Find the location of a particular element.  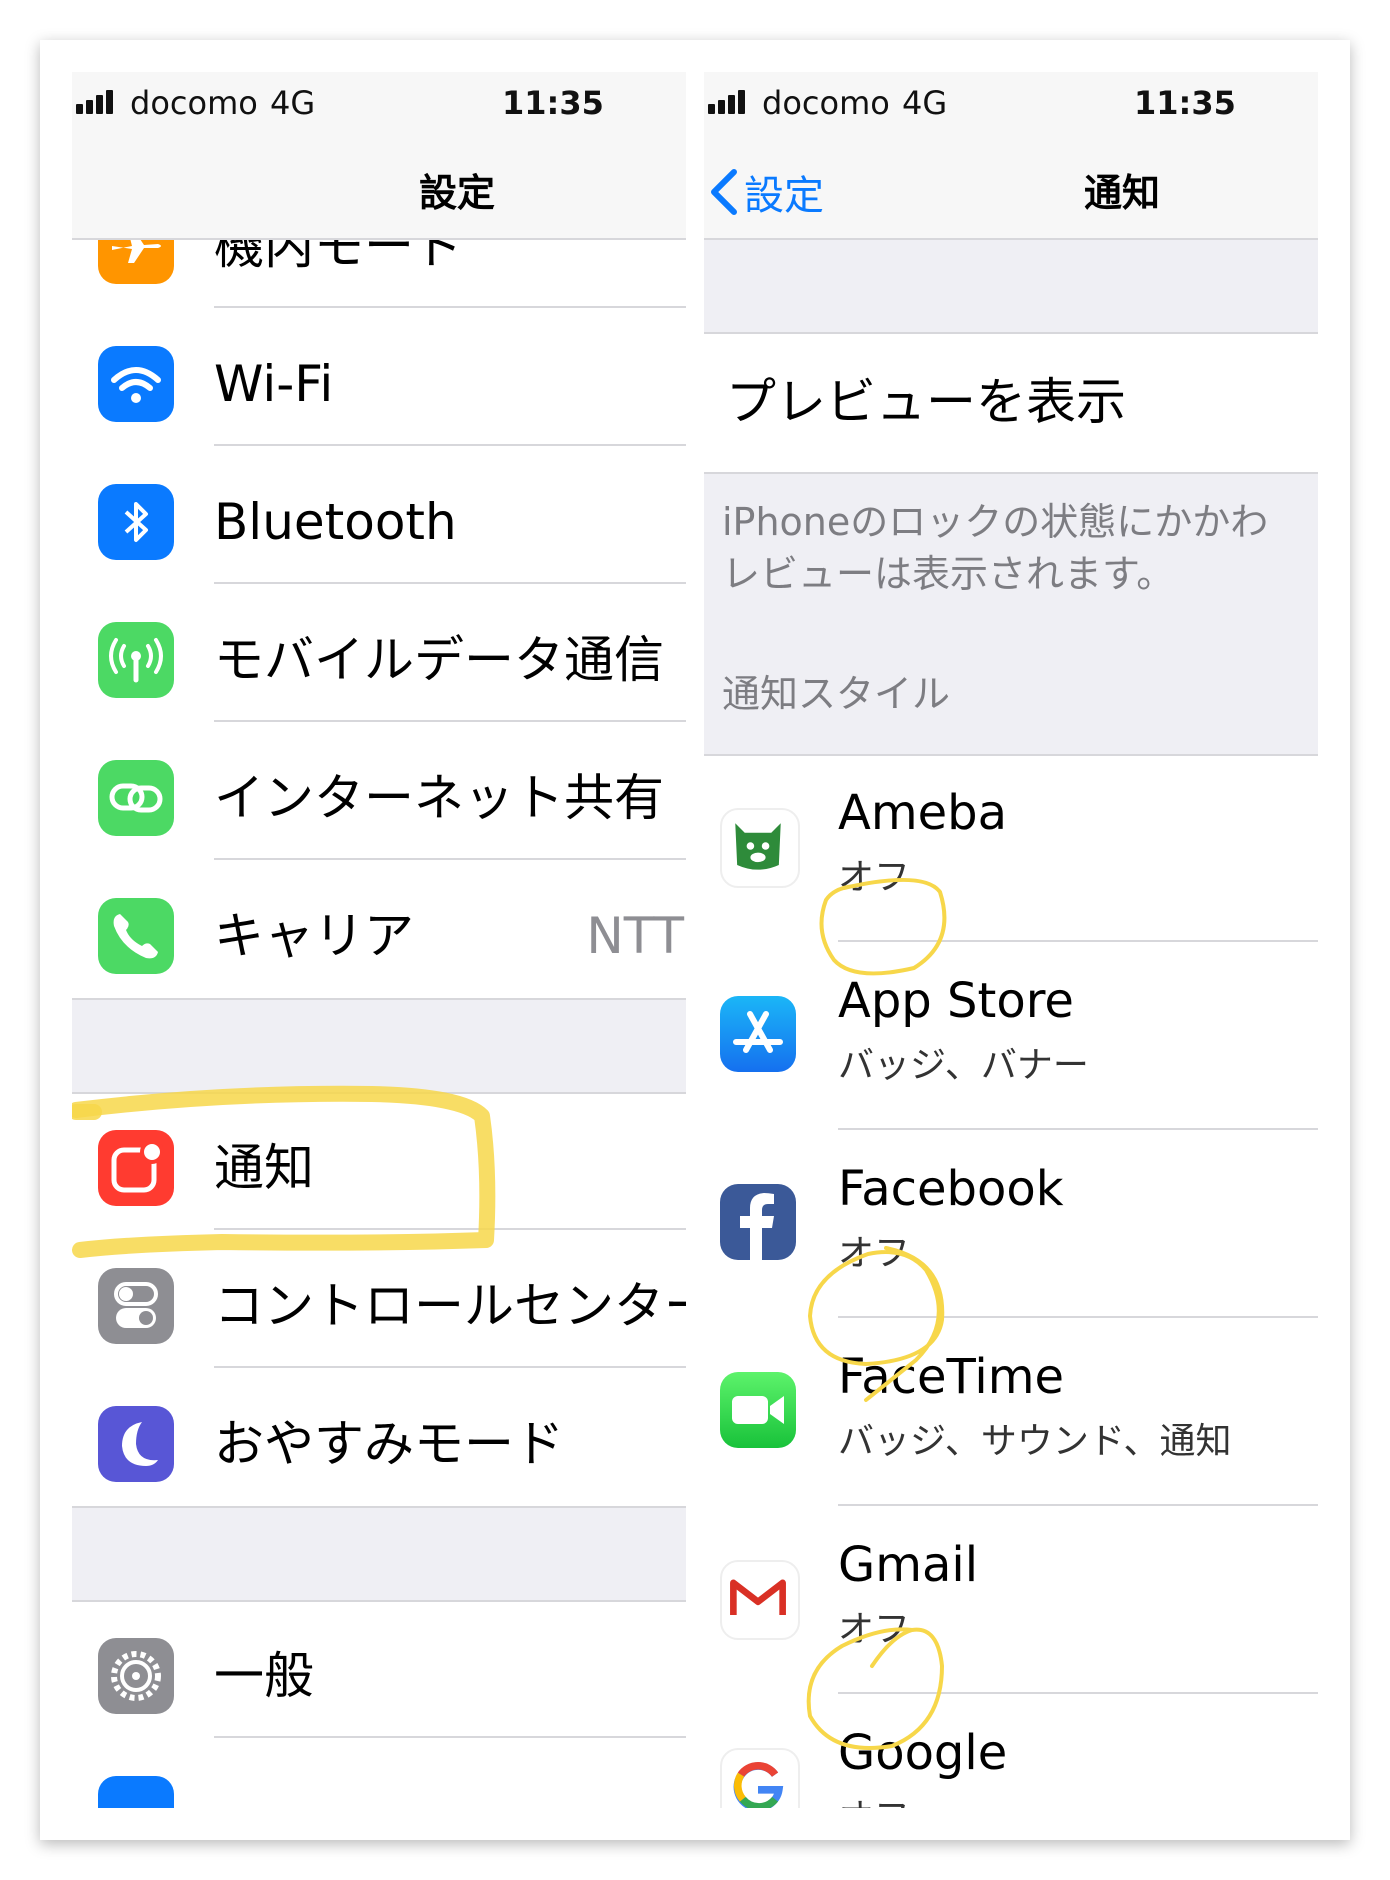

display-icon is located at coordinates (136, 1792).